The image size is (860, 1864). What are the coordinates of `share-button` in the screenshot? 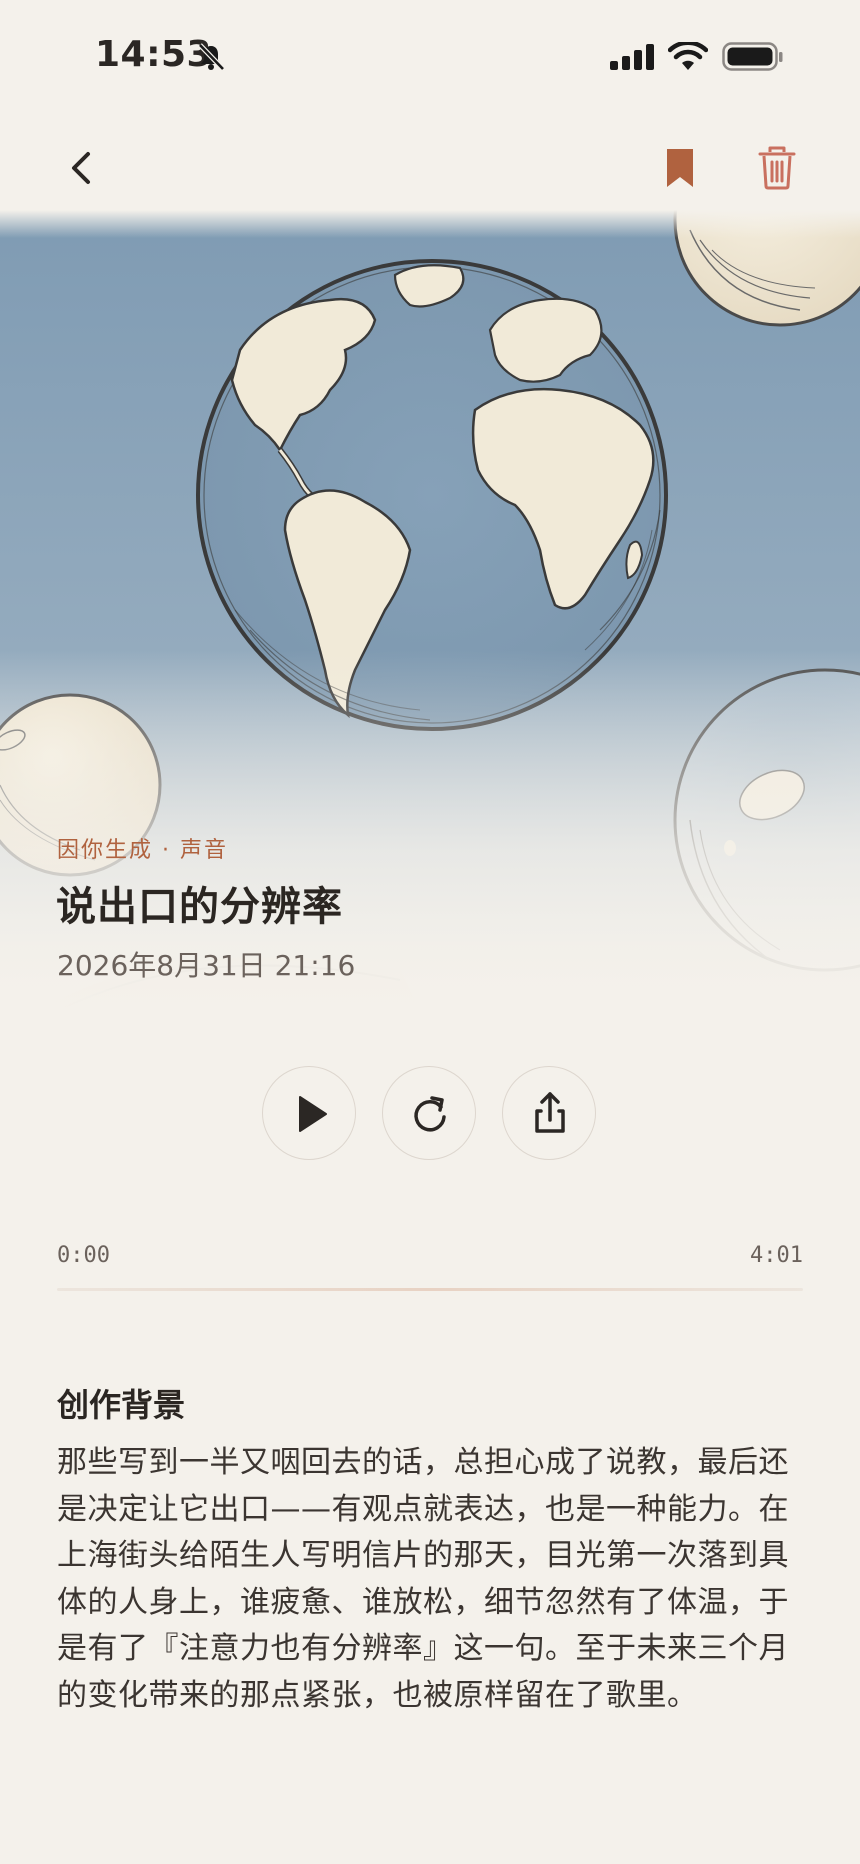 It's located at (549, 1113).